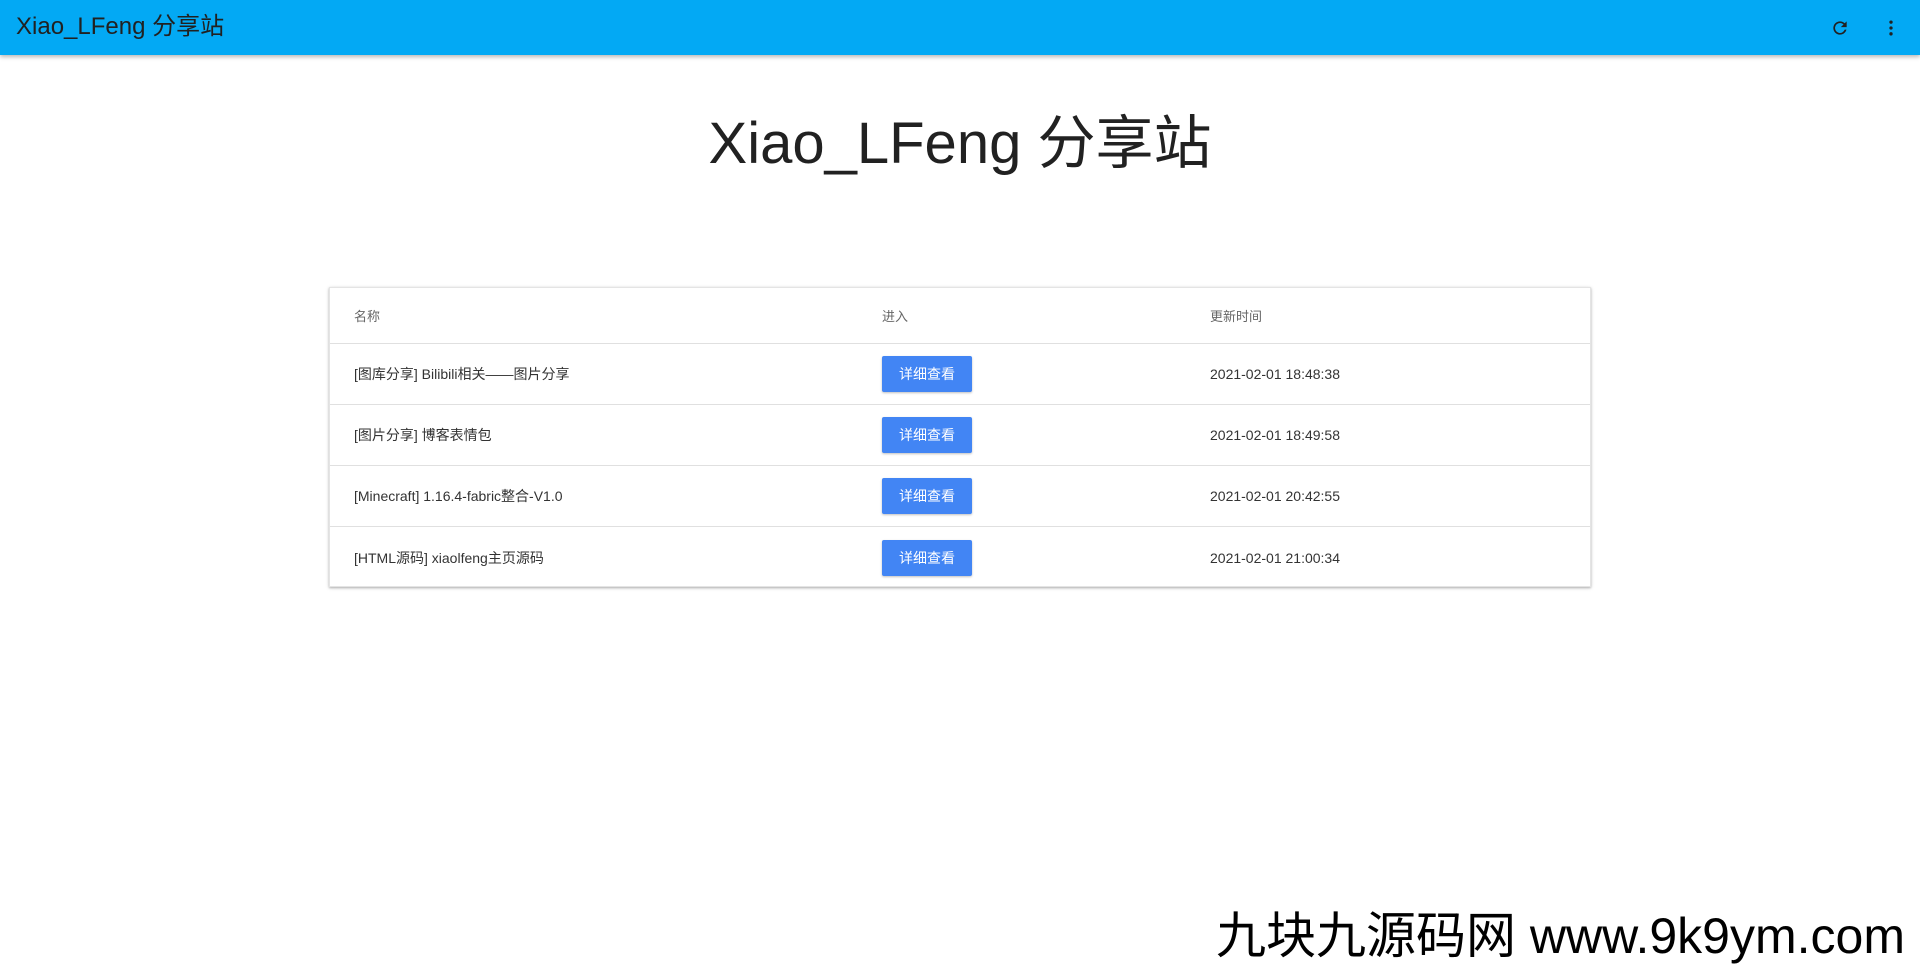 The image size is (1920, 977). What do you see at coordinates (1560, 936) in the screenshot?
I see `site-watermark: 九块九源码网 www.9k9ym.com` at bounding box center [1560, 936].